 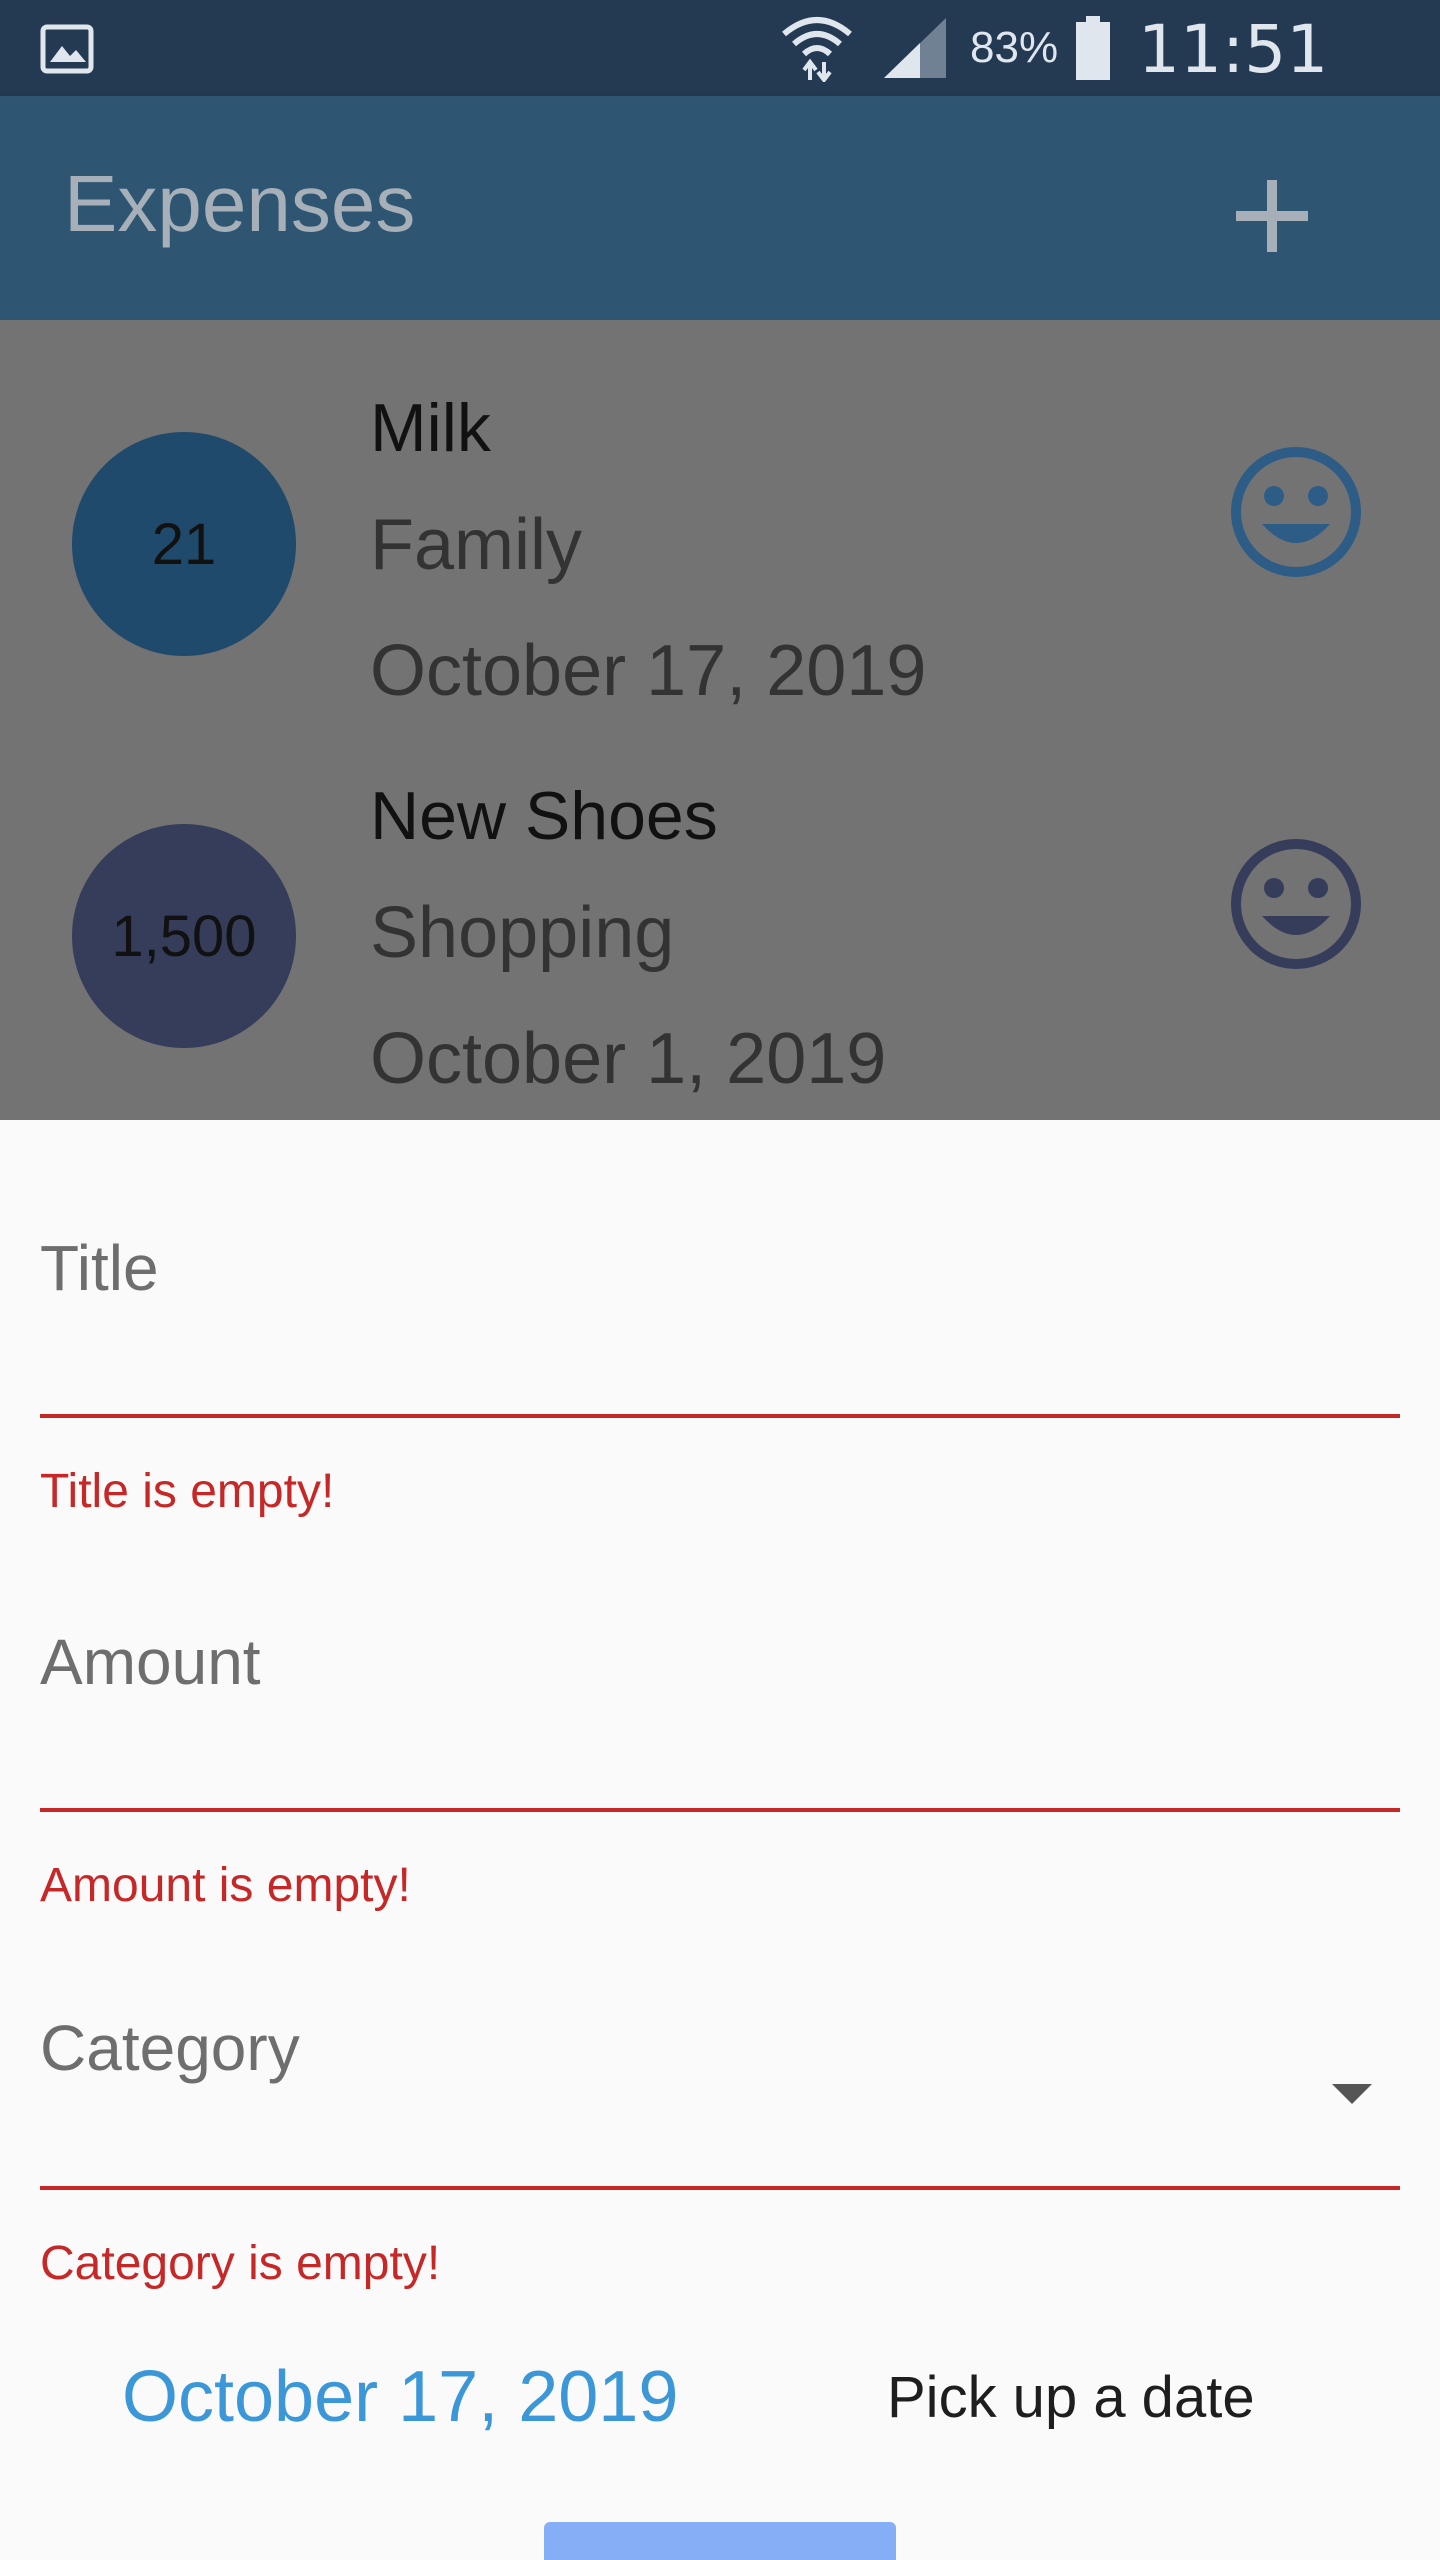 What do you see at coordinates (628, 1059) in the screenshot?
I see `expense-date: October 1, 2019` at bounding box center [628, 1059].